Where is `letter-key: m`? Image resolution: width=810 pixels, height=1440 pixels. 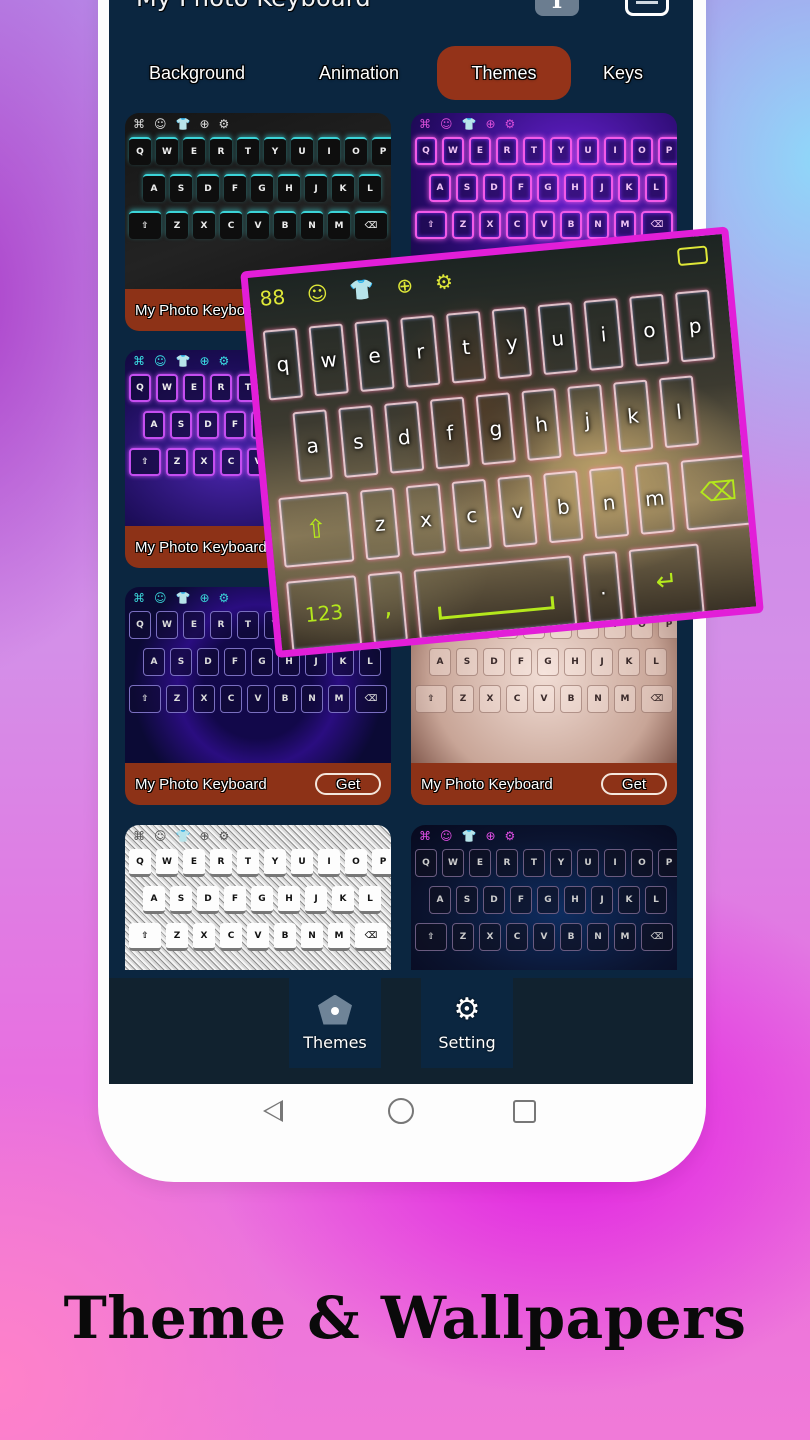
letter-key: m is located at coordinates (655, 498).